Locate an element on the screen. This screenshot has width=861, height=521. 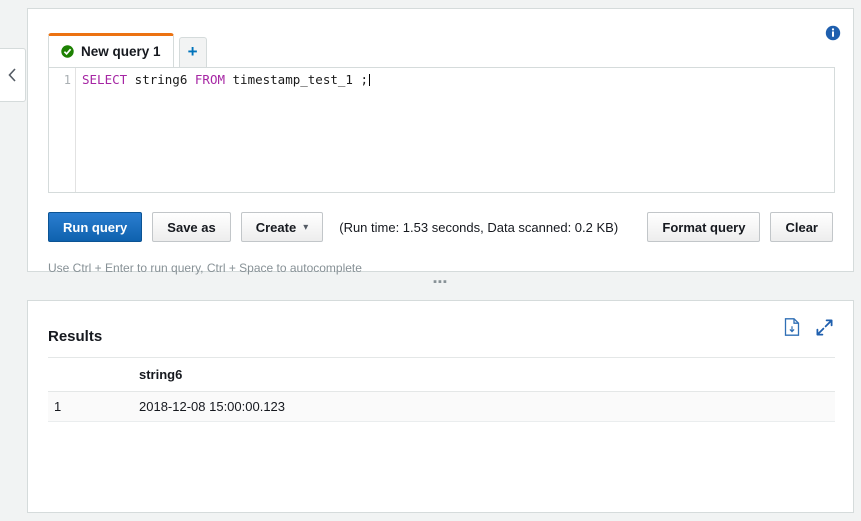
editor-gutter-line-number: 1 is located at coordinates (62, 130).